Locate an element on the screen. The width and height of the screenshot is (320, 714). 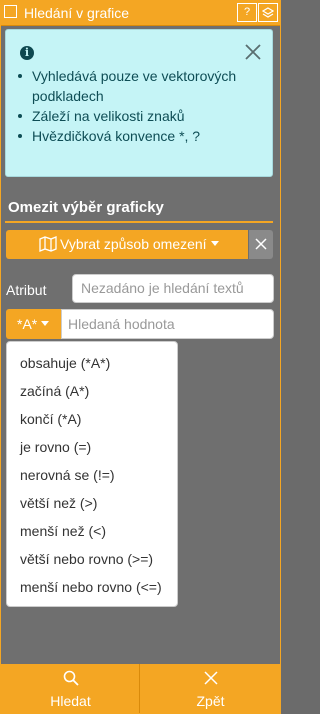
layers-icon is located at coordinates (268, 12).